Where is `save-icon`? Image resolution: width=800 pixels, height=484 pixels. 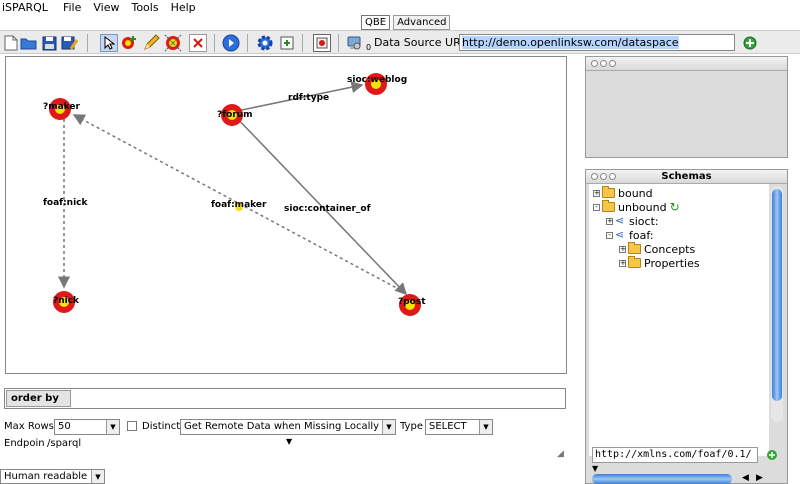
save-icon is located at coordinates (49, 43).